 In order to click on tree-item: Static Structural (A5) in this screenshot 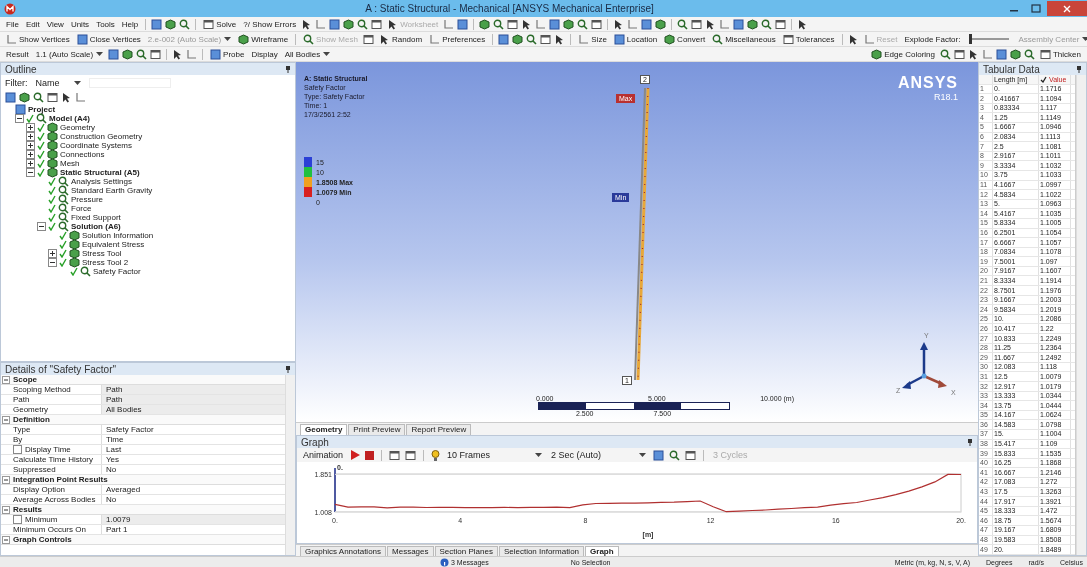, I will do `click(100, 172)`.